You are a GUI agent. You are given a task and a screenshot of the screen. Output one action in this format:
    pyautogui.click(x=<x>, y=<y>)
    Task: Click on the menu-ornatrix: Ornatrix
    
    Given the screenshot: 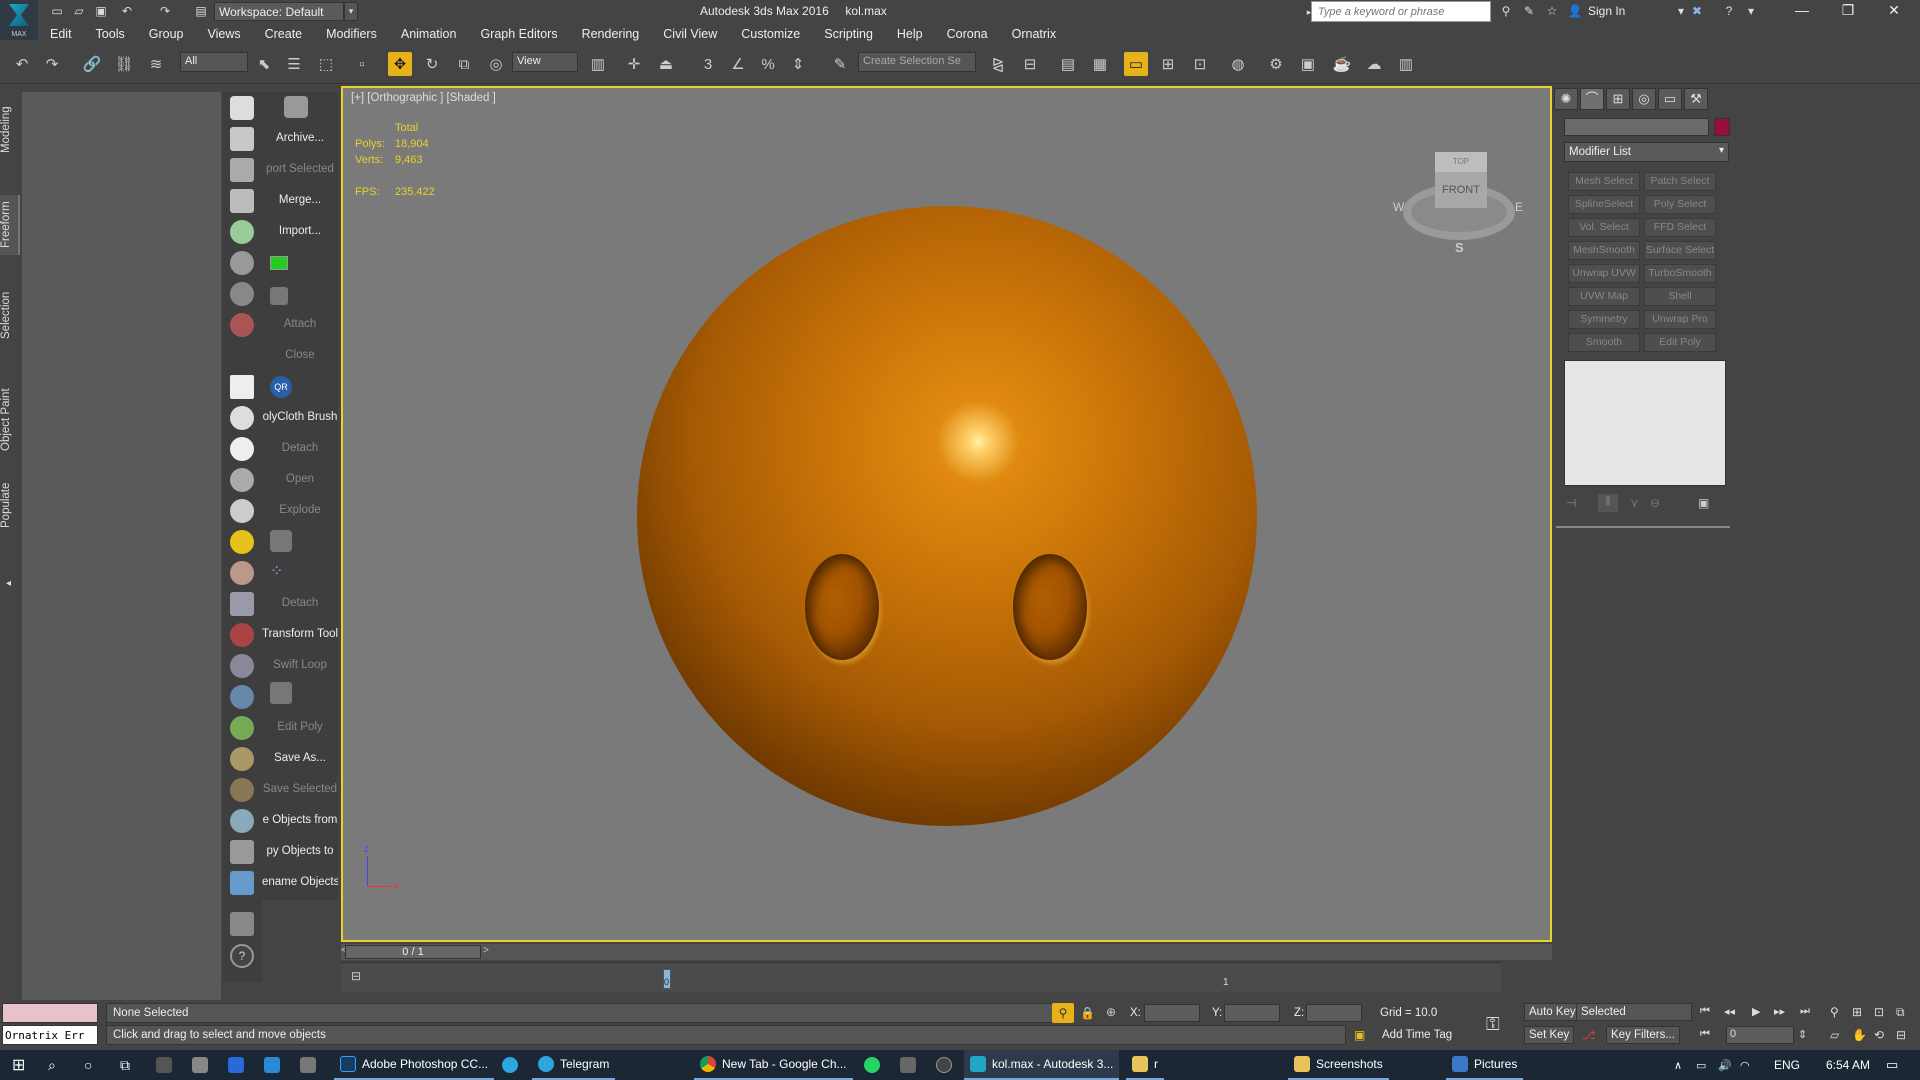 What is the action you would take?
    pyautogui.click(x=1034, y=34)
    